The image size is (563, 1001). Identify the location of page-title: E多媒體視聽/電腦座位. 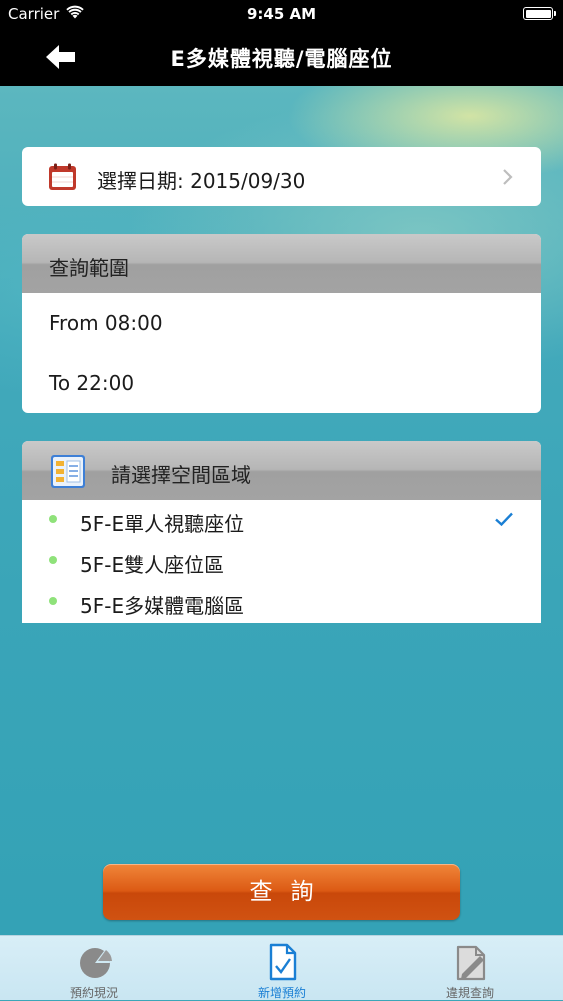
(281, 59).